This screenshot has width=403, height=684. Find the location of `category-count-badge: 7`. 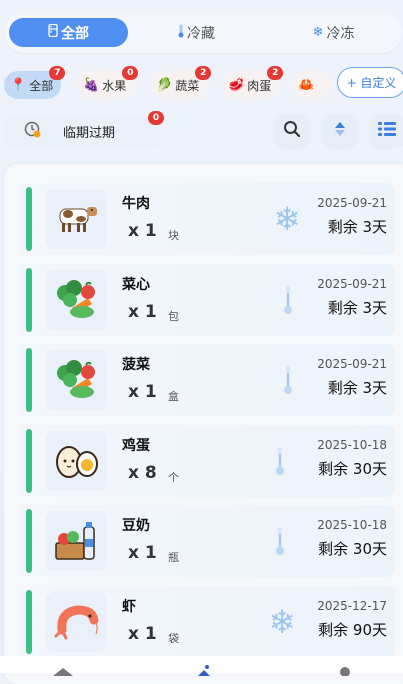

category-count-badge: 7 is located at coordinates (57, 73).